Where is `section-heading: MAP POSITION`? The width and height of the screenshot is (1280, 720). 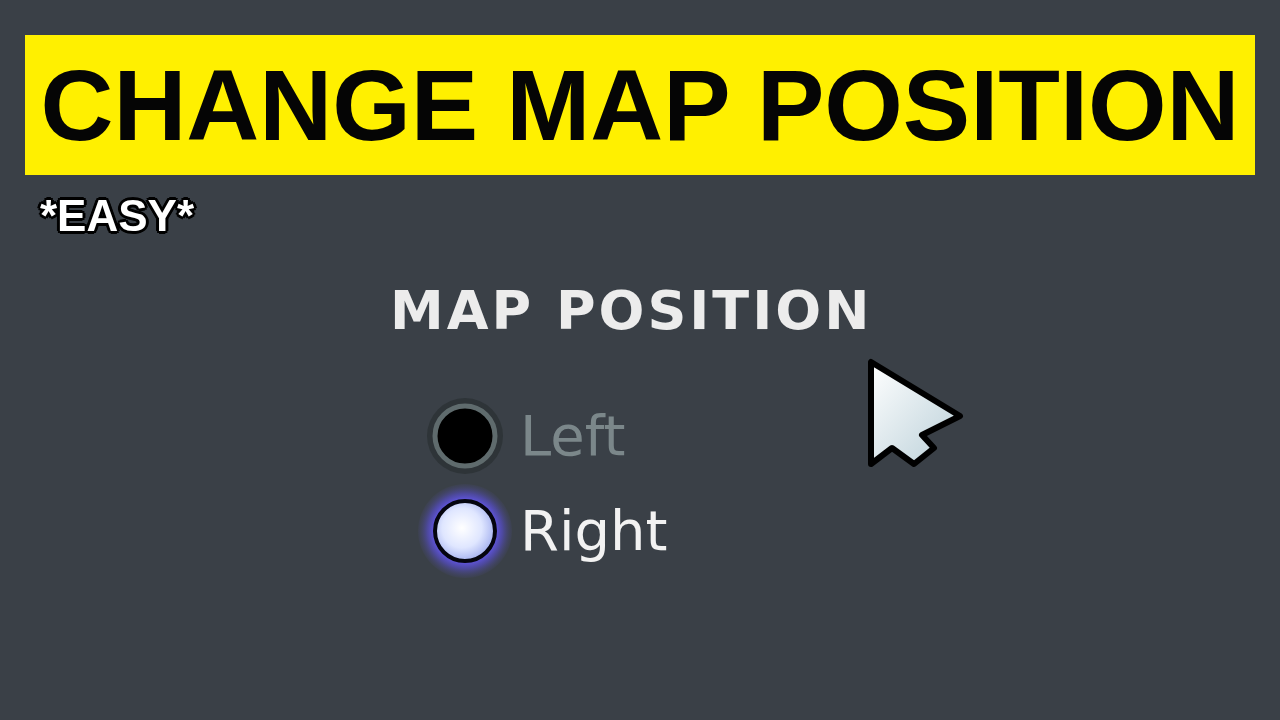 section-heading: MAP POSITION is located at coordinates (631, 311).